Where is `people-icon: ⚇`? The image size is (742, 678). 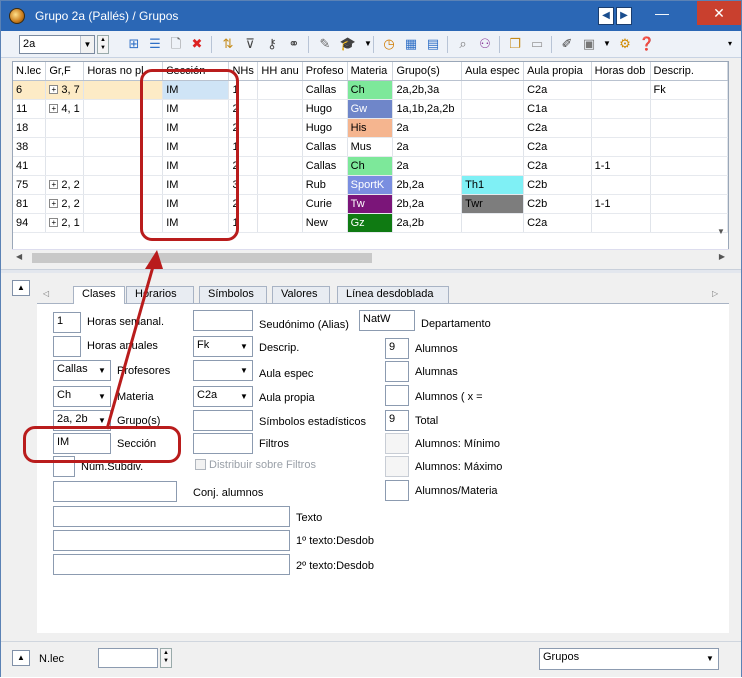
people-icon: ⚇ is located at coordinates (485, 44).